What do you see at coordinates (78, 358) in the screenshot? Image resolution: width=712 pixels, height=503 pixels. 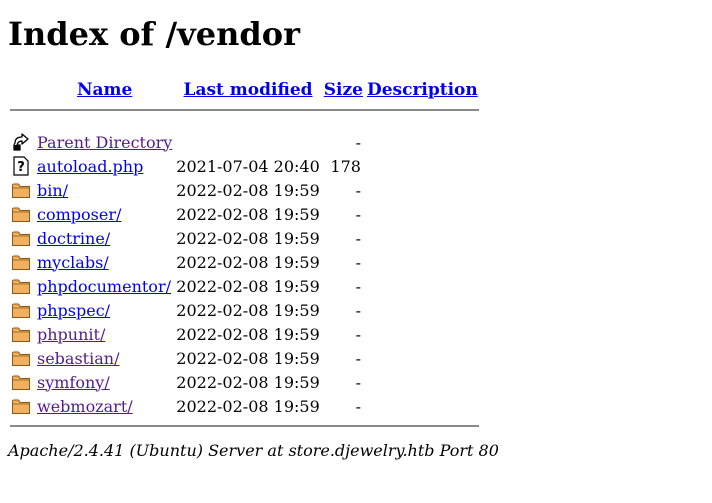 I see `entry-link: sebastian/` at bounding box center [78, 358].